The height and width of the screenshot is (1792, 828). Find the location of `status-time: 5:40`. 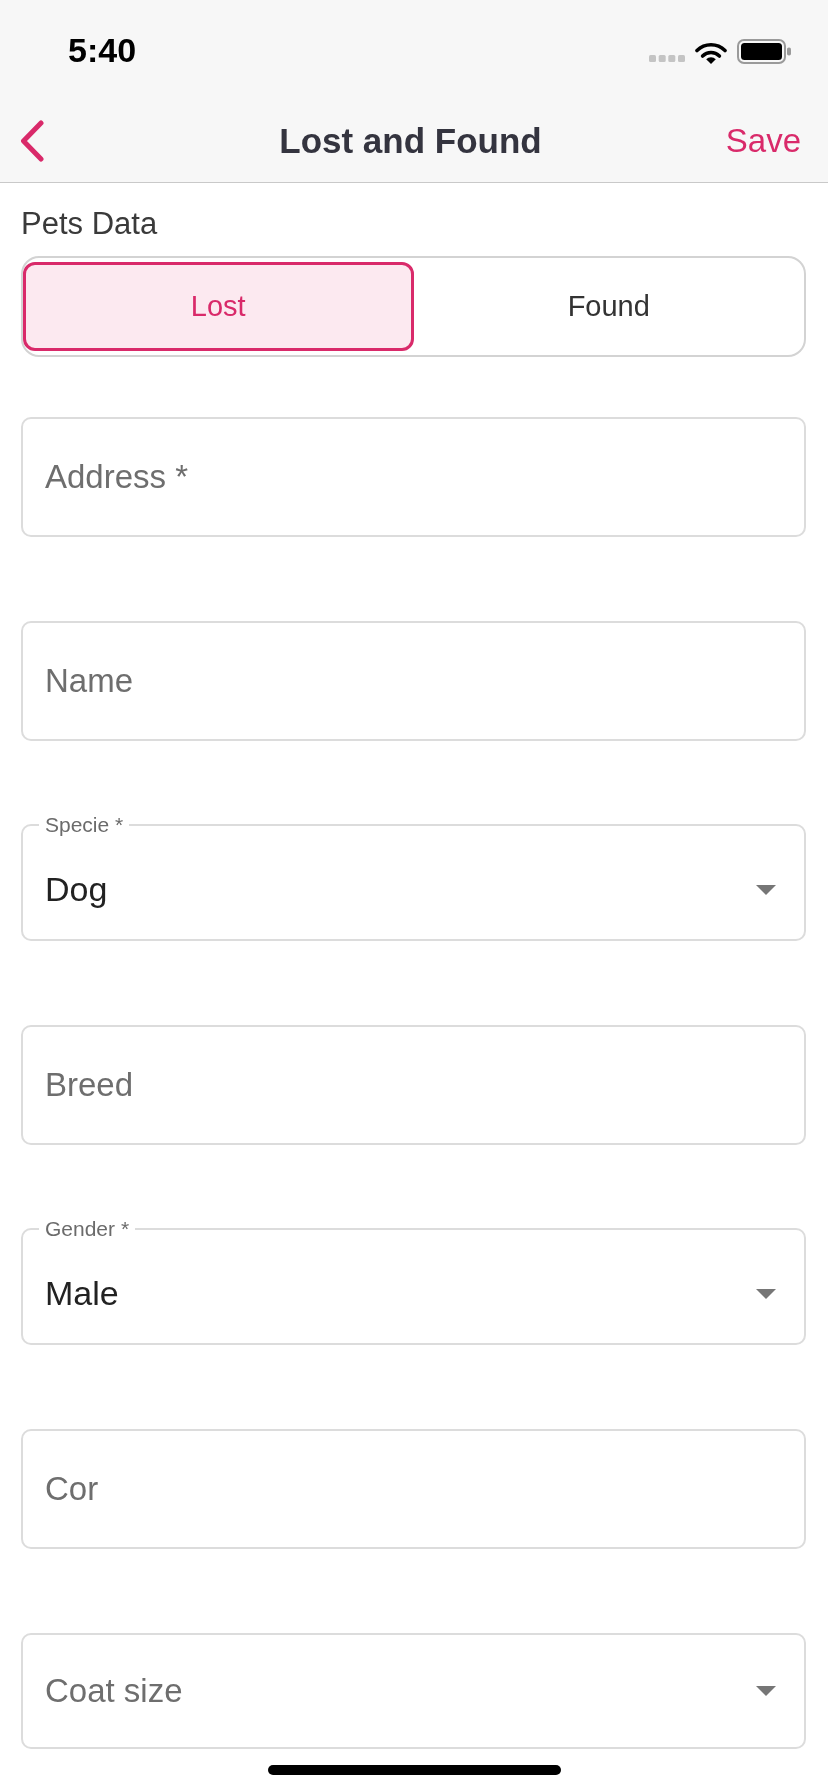

status-time: 5:40 is located at coordinates (102, 50).